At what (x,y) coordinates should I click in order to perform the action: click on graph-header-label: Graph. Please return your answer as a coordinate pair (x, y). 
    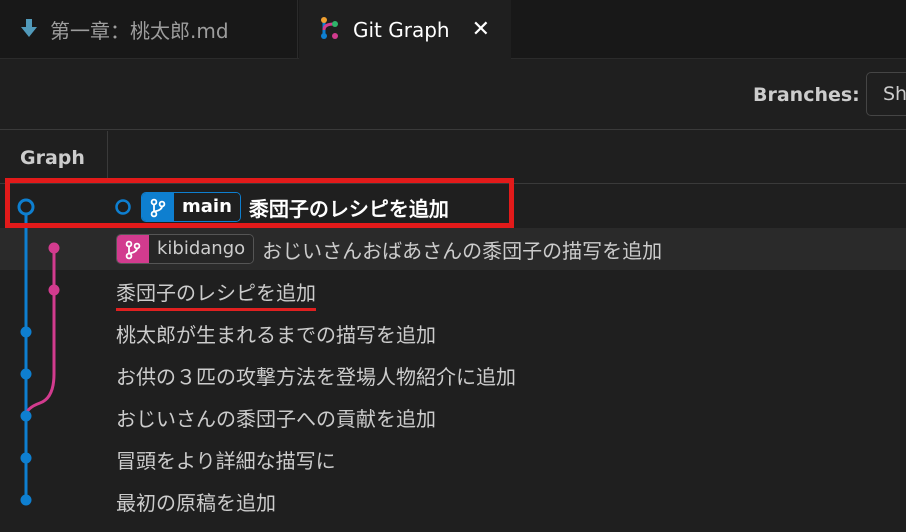
    Looking at the image, I should click on (52, 158).